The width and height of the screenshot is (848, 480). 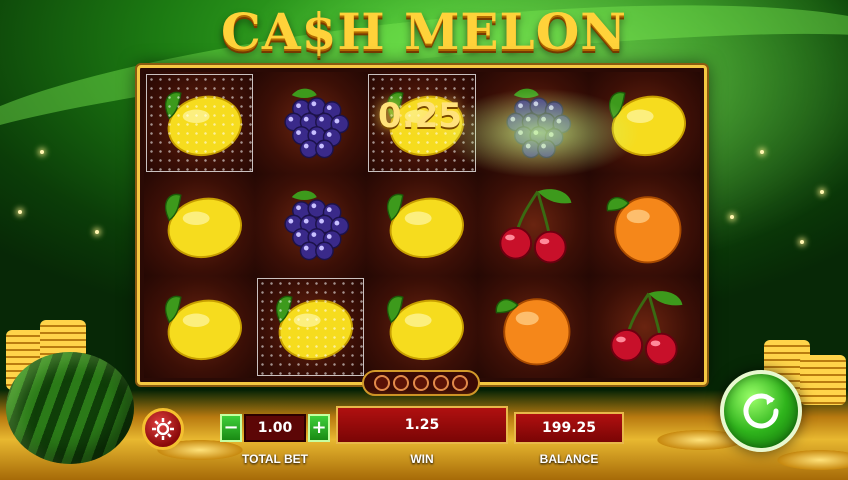 I want to click on total-bet-label: TOTAL BET, so click(x=275, y=459).